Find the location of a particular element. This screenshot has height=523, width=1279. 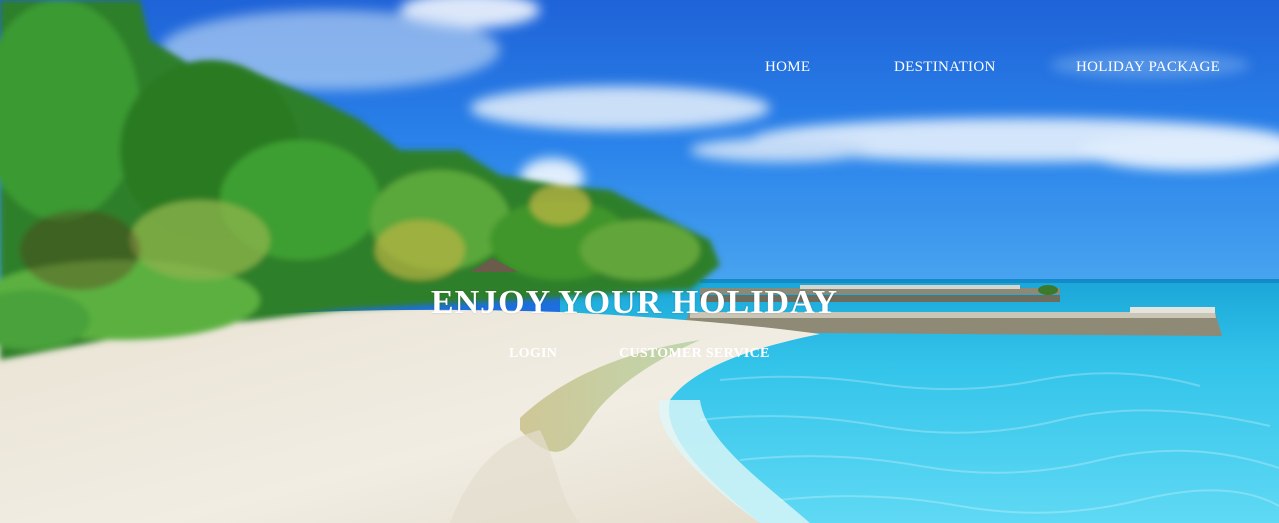

nav-destination-link: DESTINATION is located at coordinates (945, 67).